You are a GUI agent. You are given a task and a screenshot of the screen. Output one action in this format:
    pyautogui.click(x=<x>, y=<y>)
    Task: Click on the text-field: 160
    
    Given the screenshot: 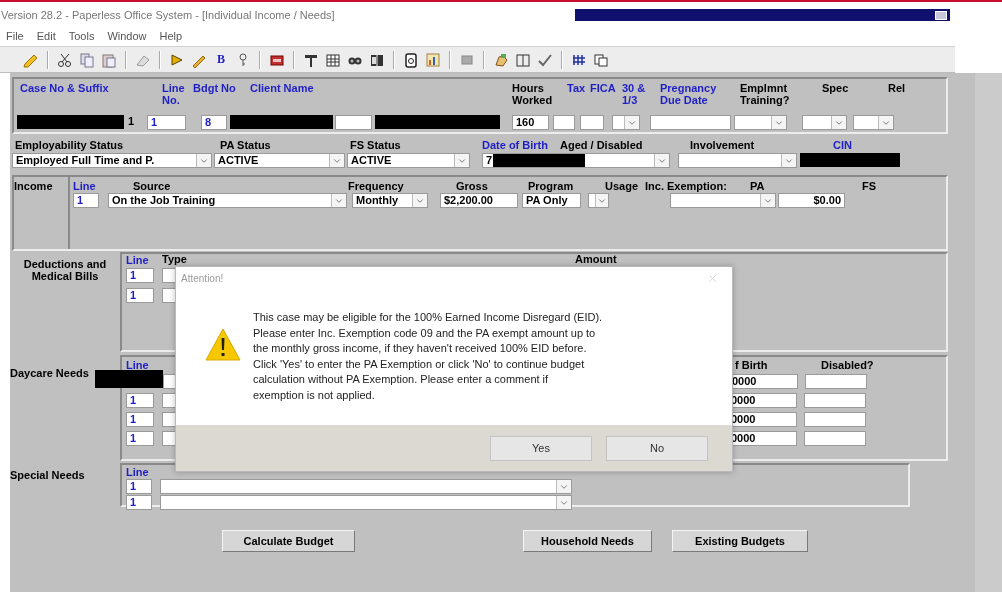 What is the action you would take?
    pyautogui.click(x=530, y=122)
    